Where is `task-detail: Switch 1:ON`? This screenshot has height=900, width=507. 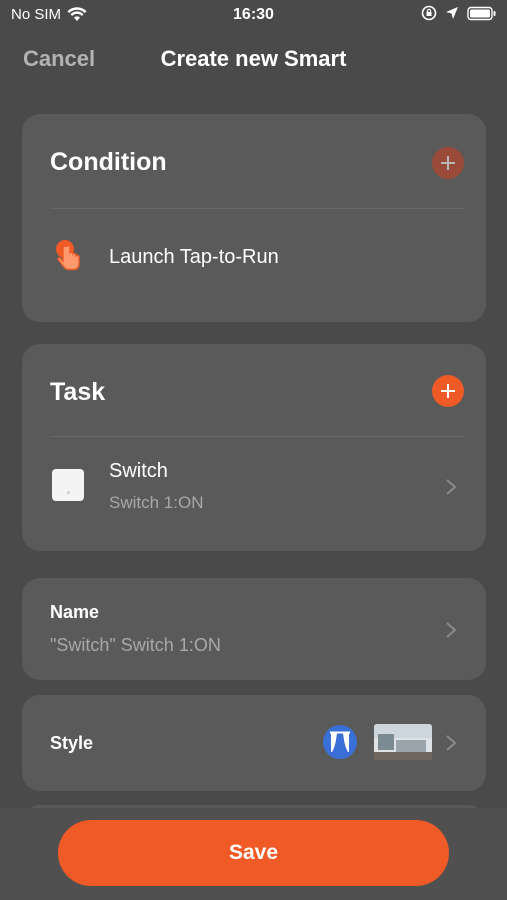
task-detail: Switch 1:ON is located at coordinates (156, 502).